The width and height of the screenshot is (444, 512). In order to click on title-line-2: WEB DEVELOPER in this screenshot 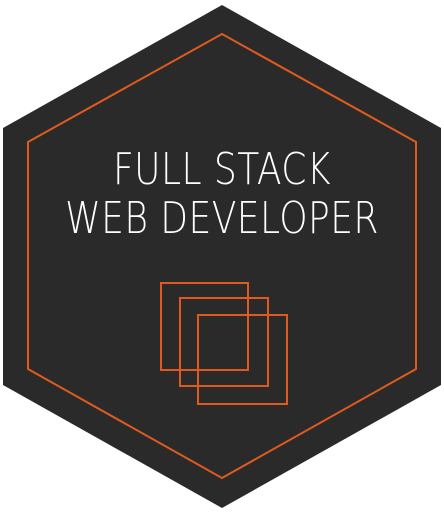, I will do `click(222, 218)`.